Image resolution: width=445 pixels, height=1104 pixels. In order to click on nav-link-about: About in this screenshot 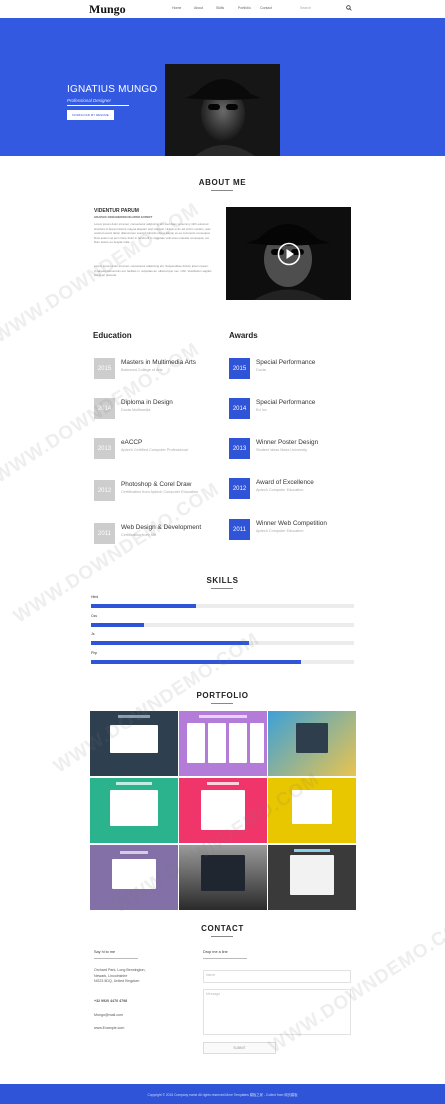, I will do `click(205, 8)`.